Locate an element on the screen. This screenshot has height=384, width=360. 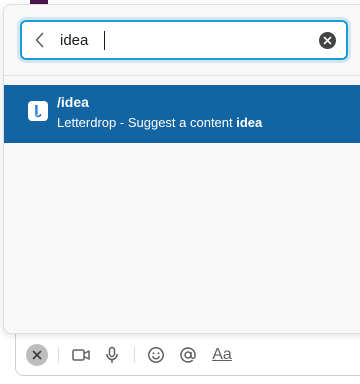
chevron-left-icon is located at coordinates (39, 40).